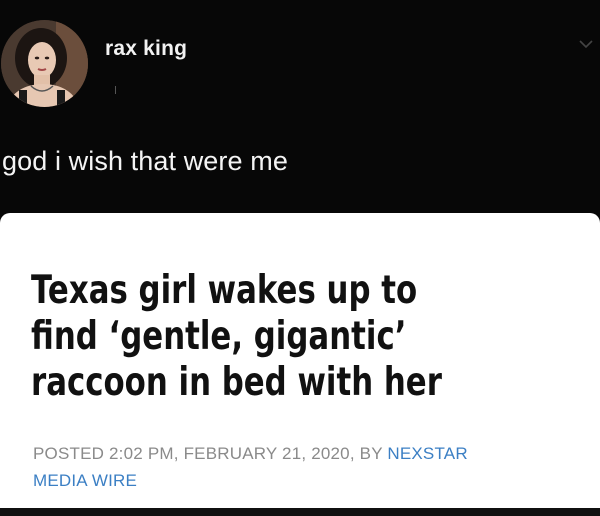  I want to click on handle, so click(120, 90).